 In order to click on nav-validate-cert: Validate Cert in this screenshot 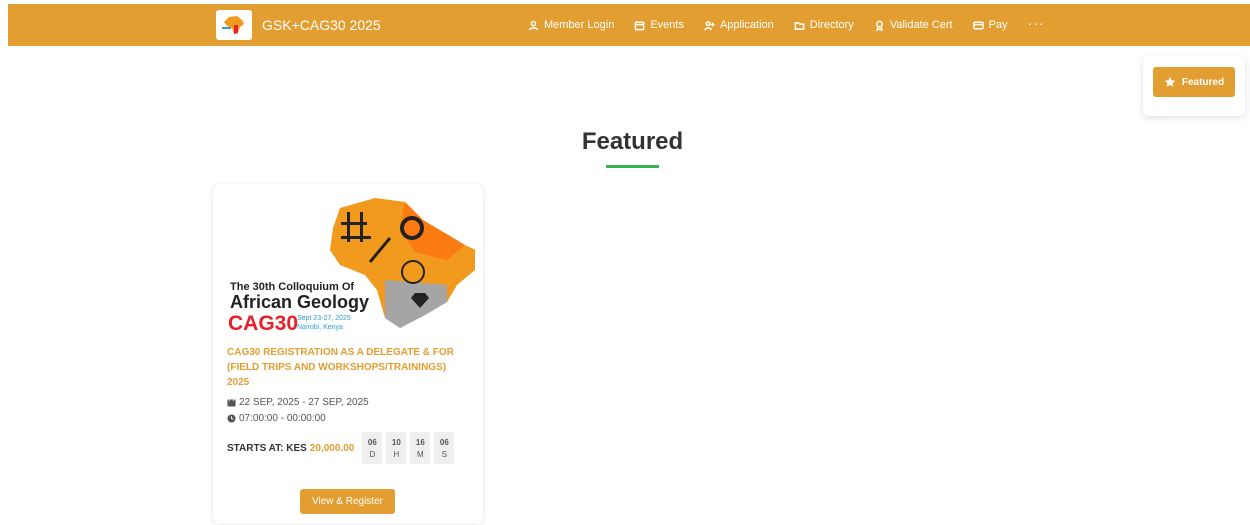, I will do `click(913, 25)`.